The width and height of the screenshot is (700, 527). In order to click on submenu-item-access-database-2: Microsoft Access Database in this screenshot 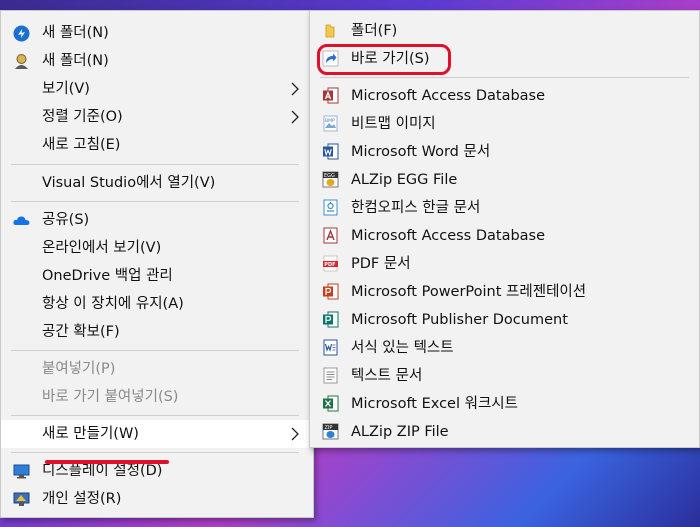, I will do `click(504, 236)`.